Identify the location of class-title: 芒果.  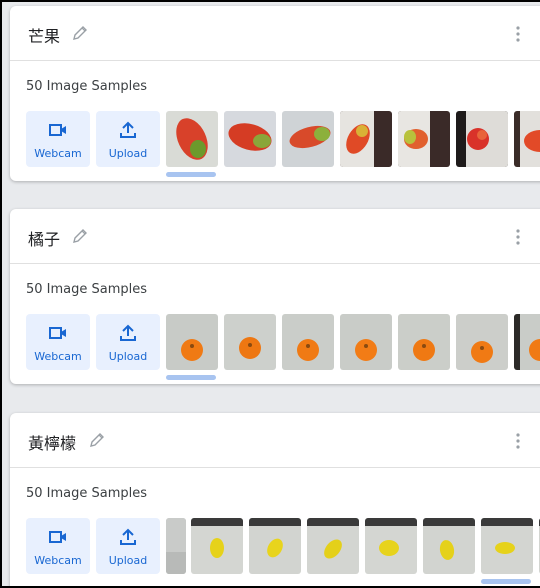
(44, 35).